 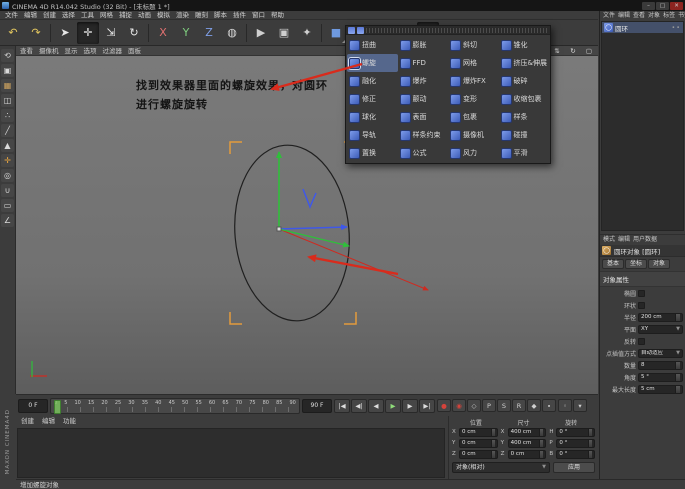 What do you see at coordinates (7, 100) in the screenshot?
I see `workplane-mode-icon: ◫` at bounding box center [7, 100].